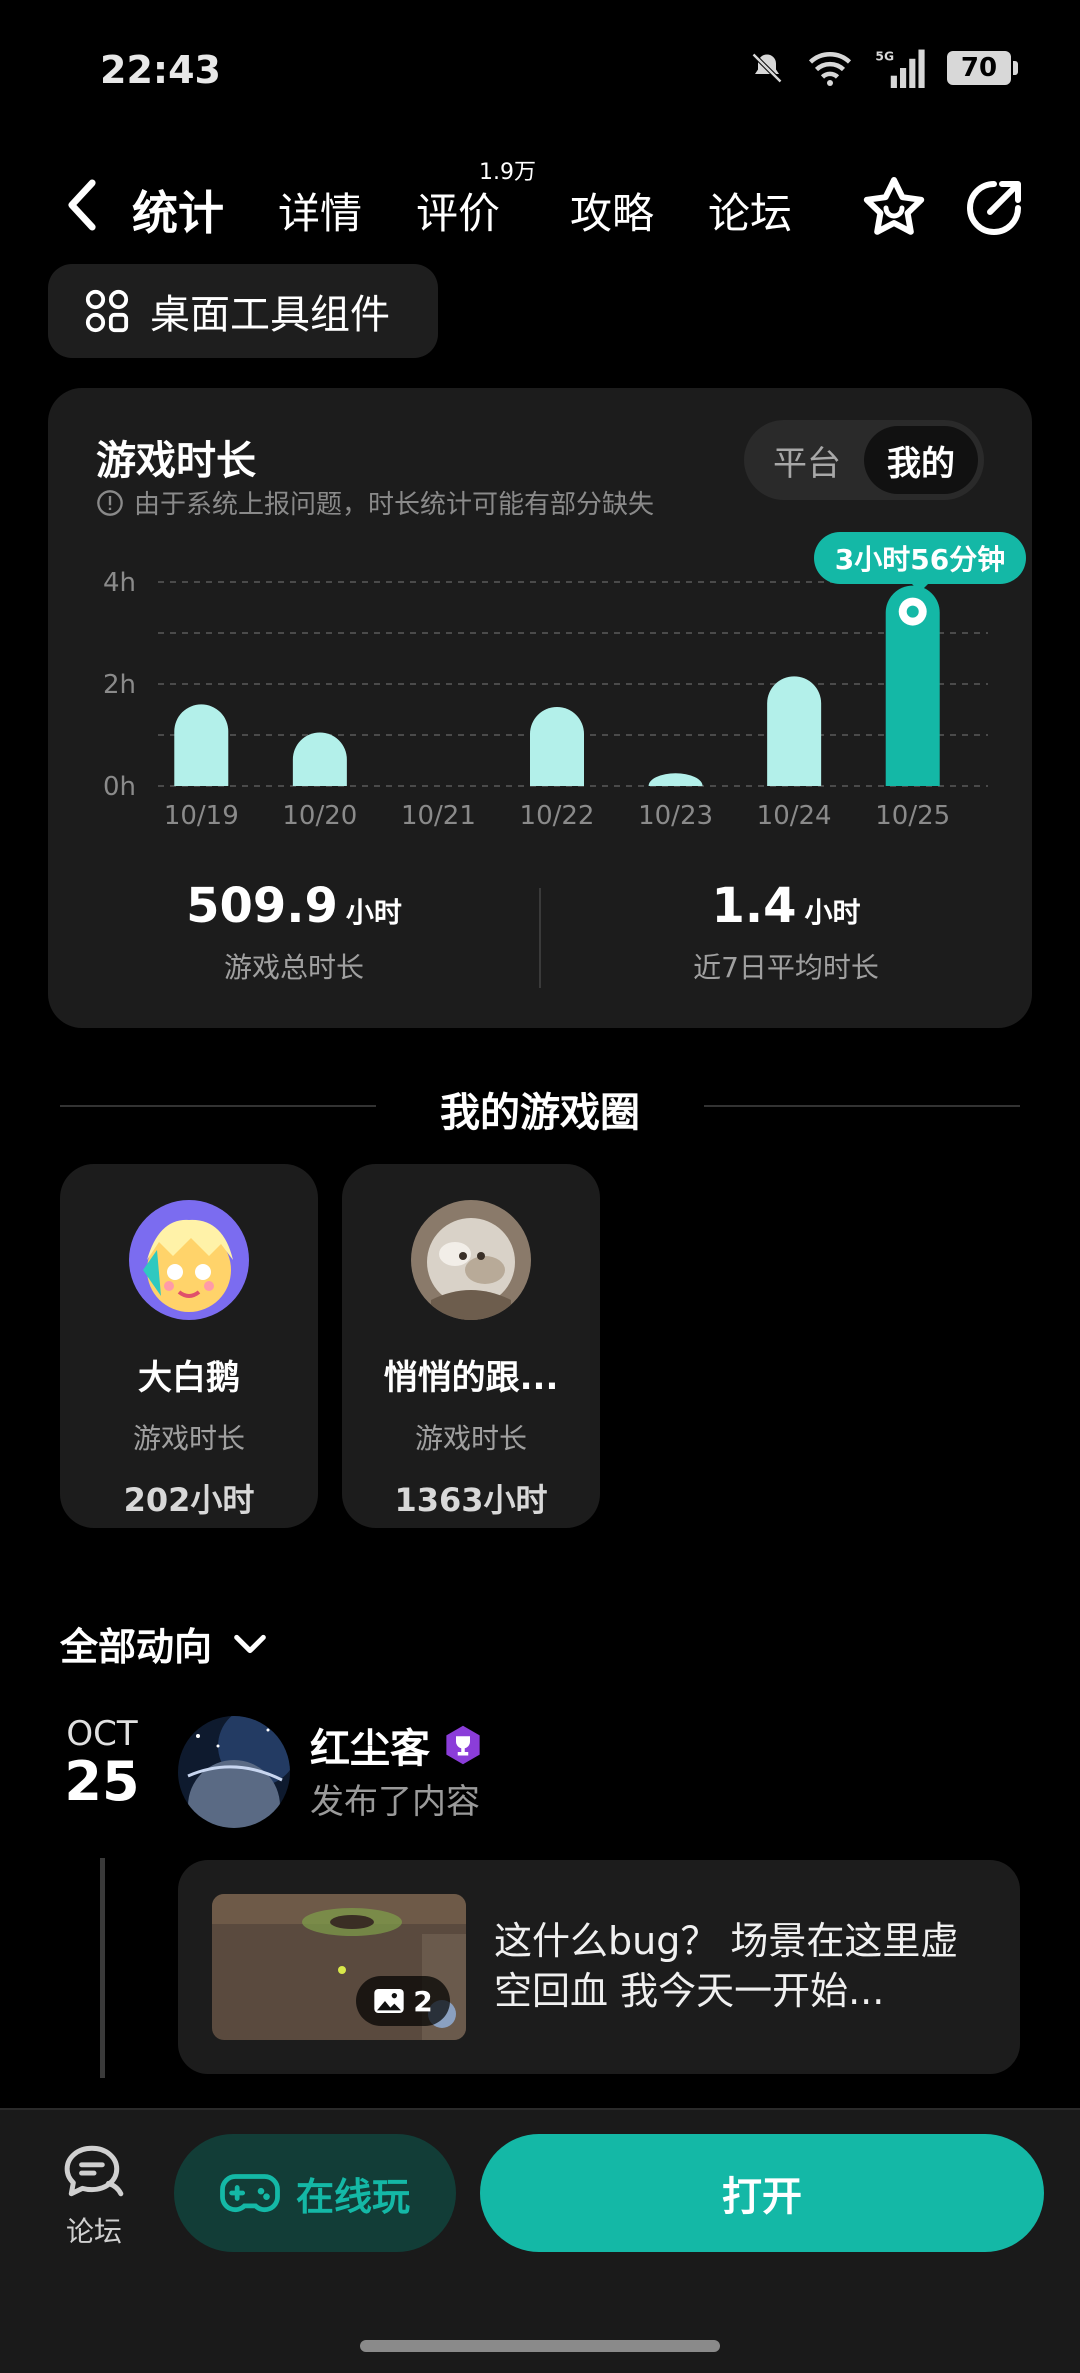 The image size is (1080, 2373). I want to click on tab-bar: 统计 详情 评价 1.9万 攻略 论坛, so click(486, 210).